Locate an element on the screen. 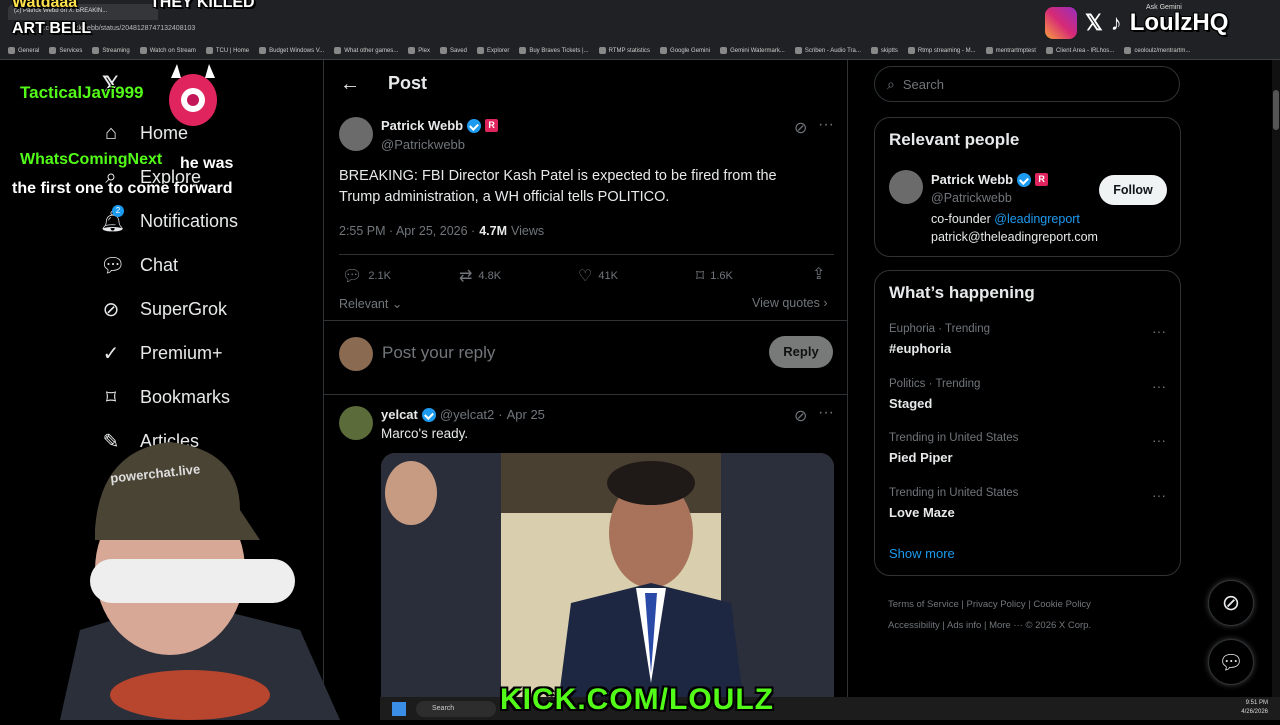  nav-item-chat: 💬︎ Chat is located at coordinates (139, 265).